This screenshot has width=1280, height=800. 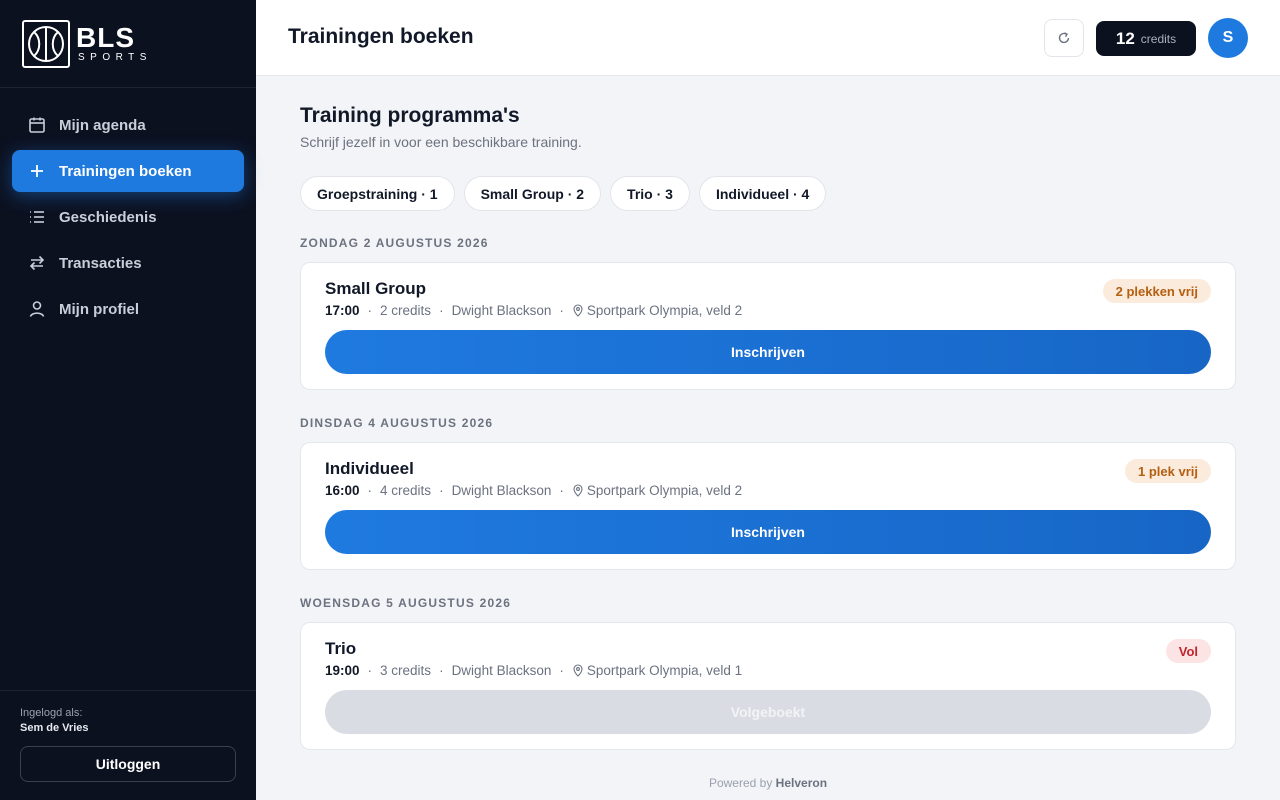 What do you see at coordinates (1156, 291) in the screenshot?
I see `availability-badge: 2 plekken vrij` at bounding box center [1156, 291].